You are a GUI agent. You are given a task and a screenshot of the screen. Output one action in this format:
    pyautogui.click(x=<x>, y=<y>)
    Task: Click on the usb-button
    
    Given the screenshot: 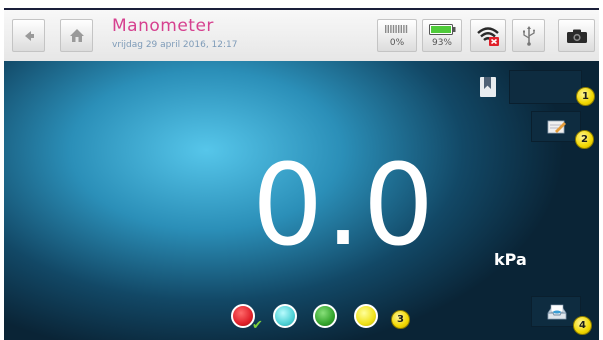 What is the action you would take?
    pyautogui.click(x=528, y=35)
    